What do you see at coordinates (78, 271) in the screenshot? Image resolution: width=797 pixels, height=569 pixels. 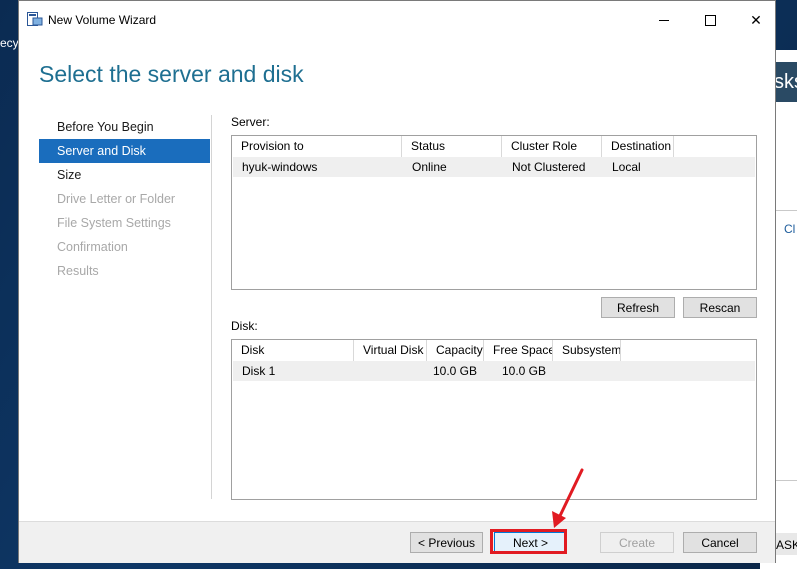 I see `nav-step-results: Results` at bounding box center [78, 271].